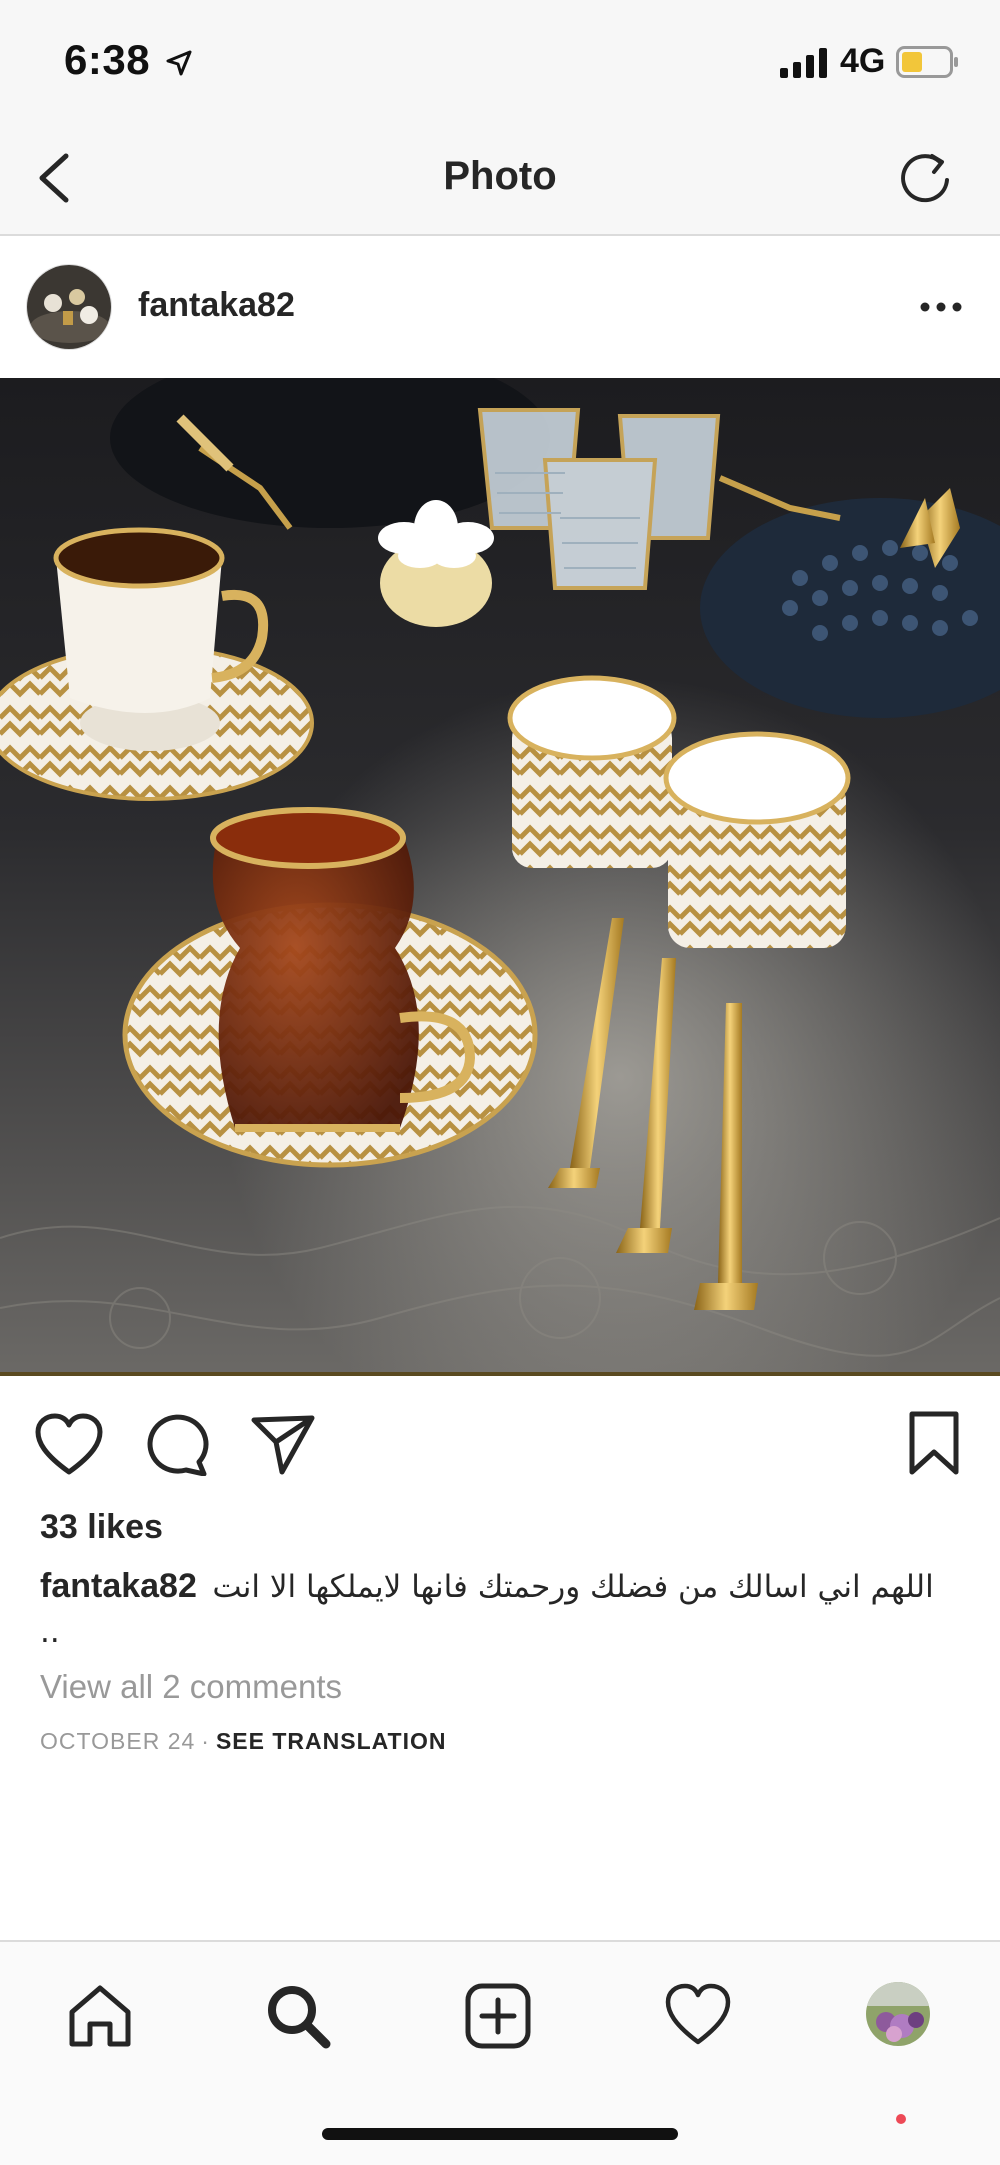 The height and width of the screenshot is (2165, 1000). Describe the element at coordinates (500, 1441) in the screenshot. I see `post-actions` at that location.